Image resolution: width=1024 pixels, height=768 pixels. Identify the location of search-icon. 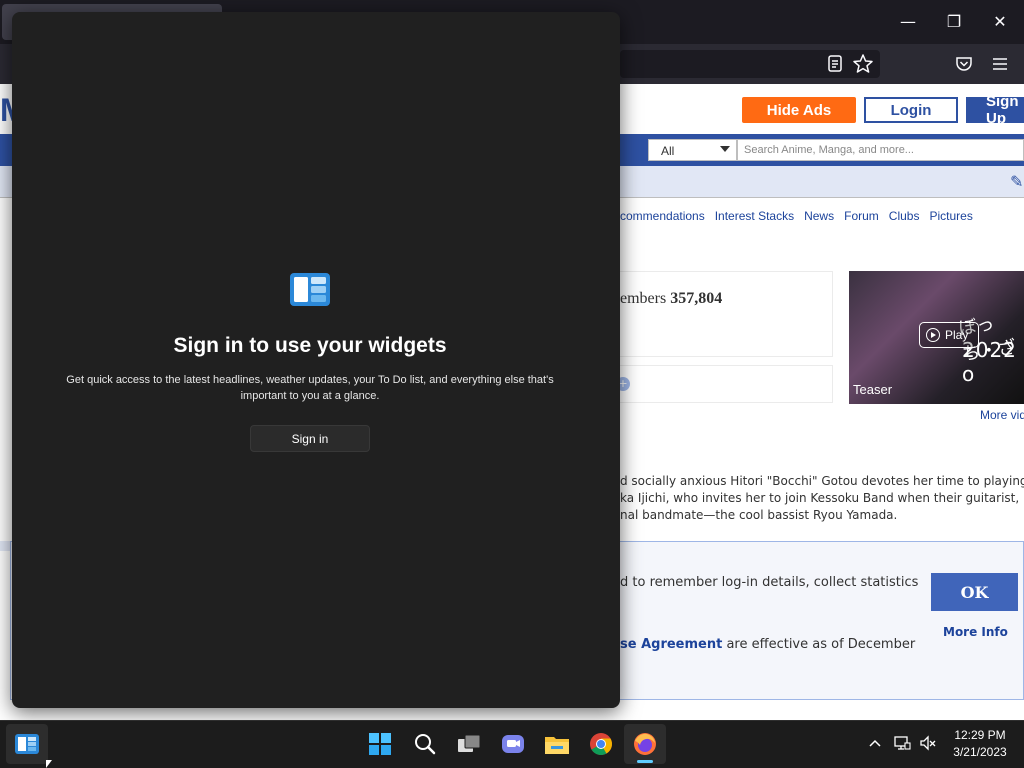
(425, 744).